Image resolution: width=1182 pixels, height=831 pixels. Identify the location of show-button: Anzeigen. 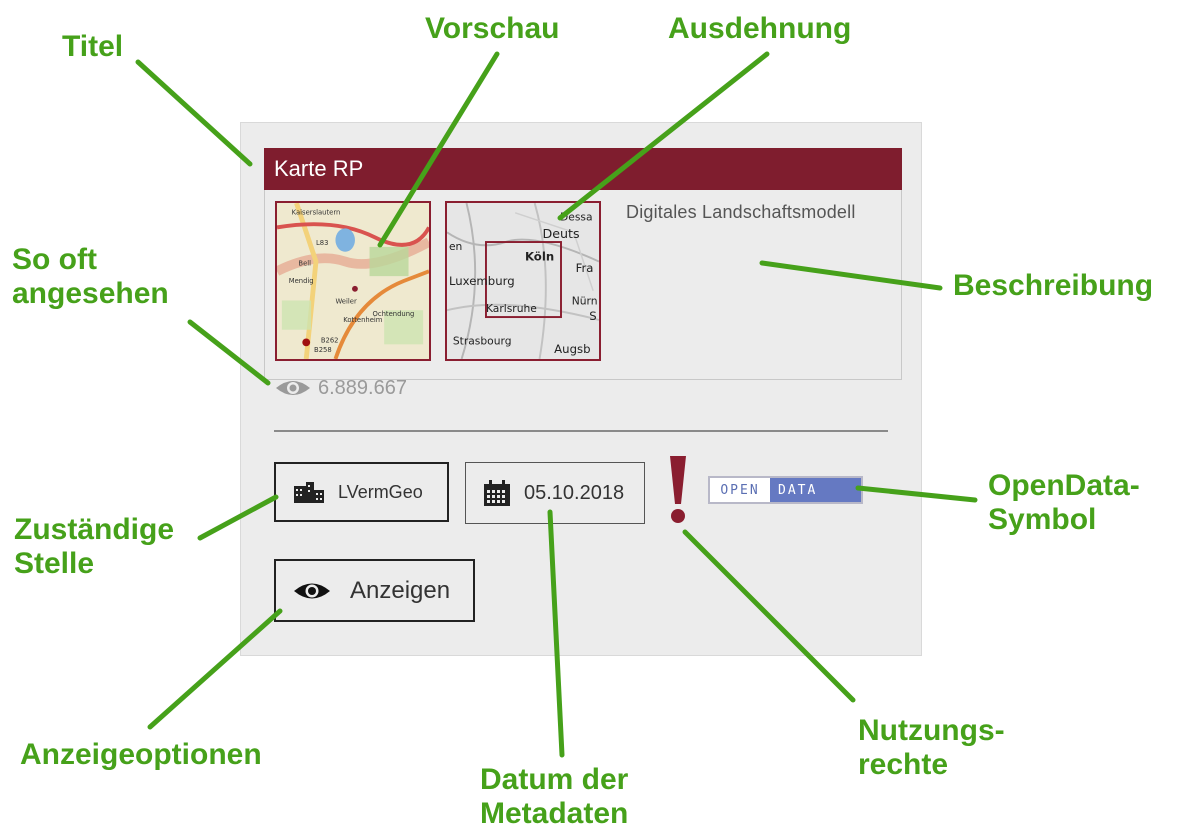
(374, 590).